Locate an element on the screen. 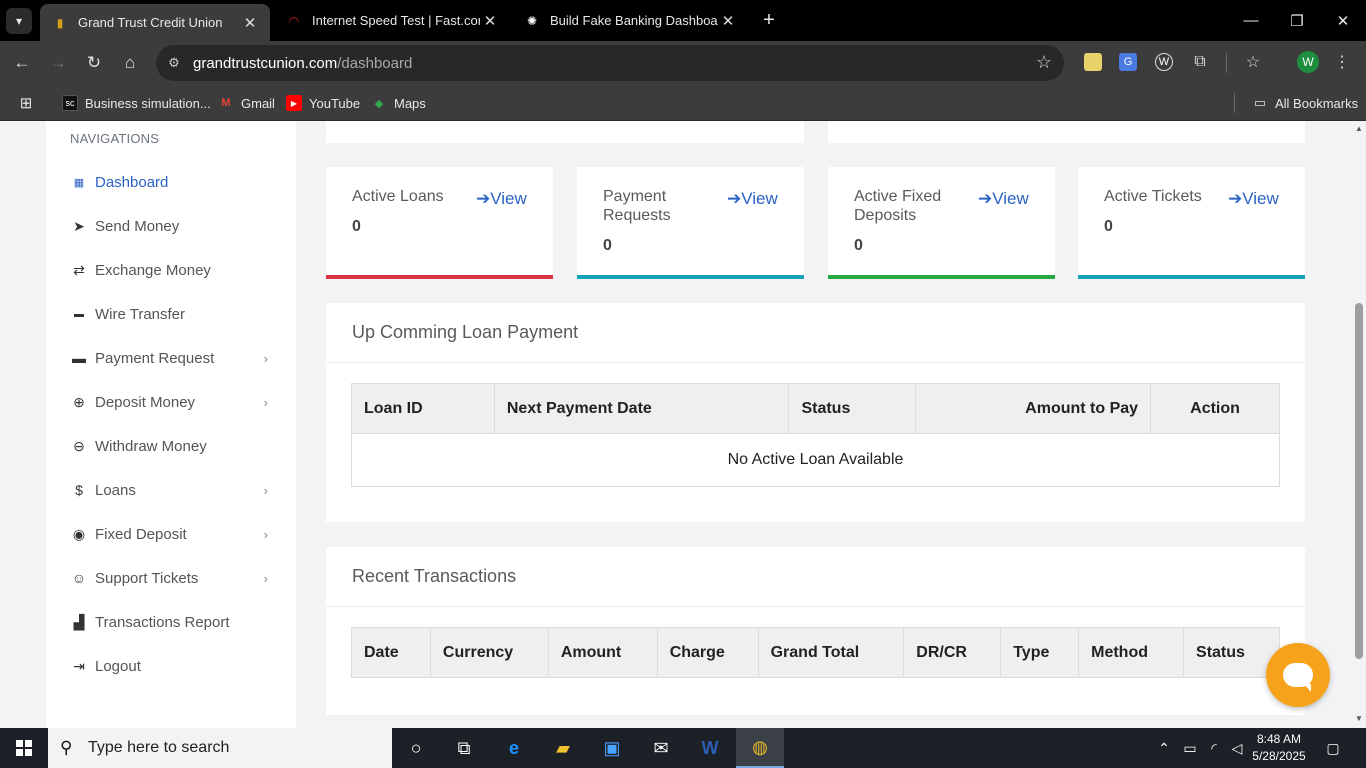  wordtune-extension-icon: W is located at coordinates (1164, 62).